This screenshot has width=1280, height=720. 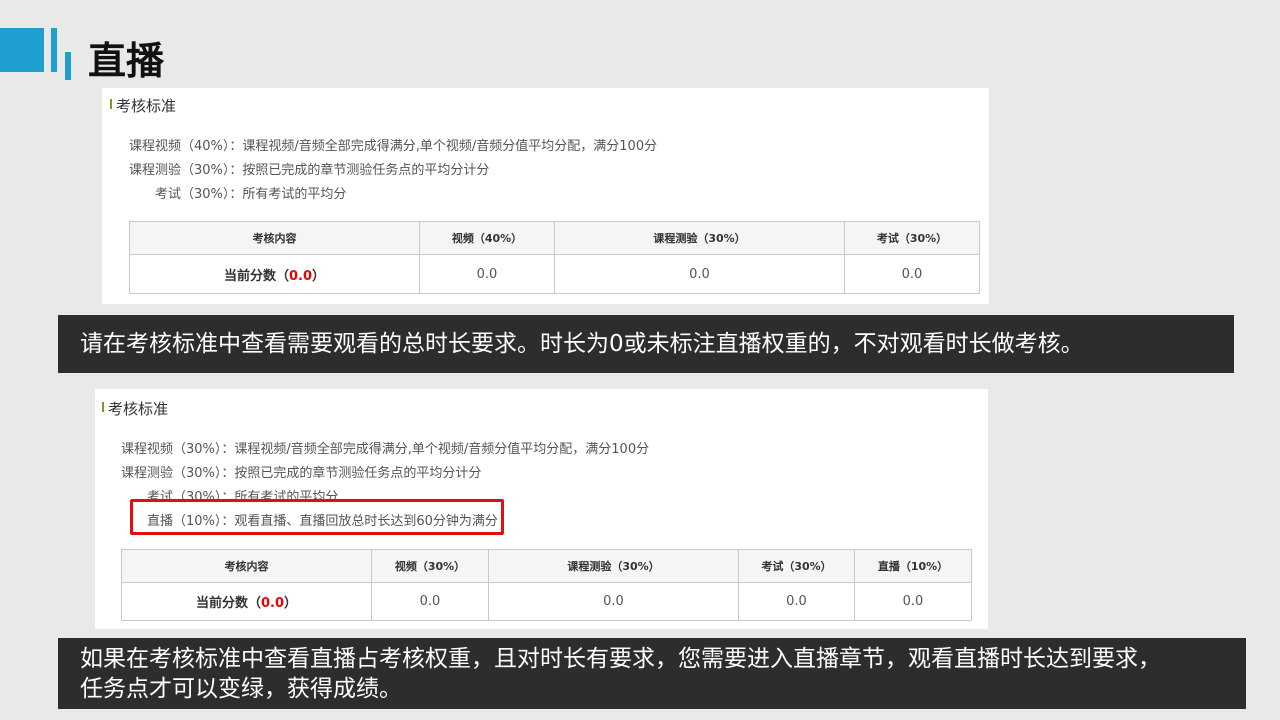 I want to click on table-row: 当前分数（0.0） 0.0 0.0 0.0, so click(x=554, y=274).